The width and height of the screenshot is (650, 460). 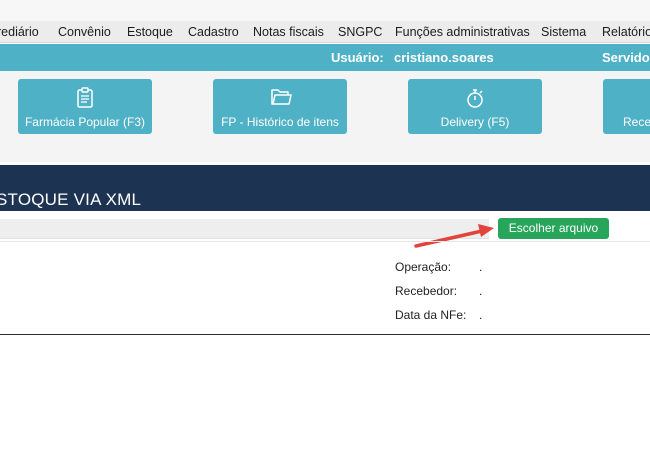 What do you see at coordinates (325, 57) in the screenshot?
I see `user-bar: Usuário: cristiano.soares Servidor` at bounding box center [325, 57].